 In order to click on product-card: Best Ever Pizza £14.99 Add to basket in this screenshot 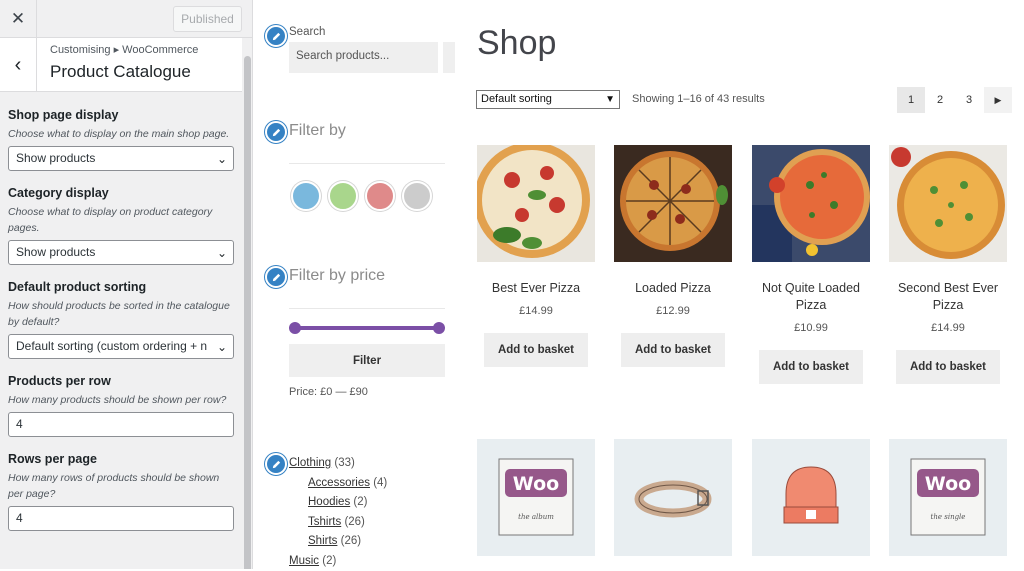, I will do `click(536, 256)`.